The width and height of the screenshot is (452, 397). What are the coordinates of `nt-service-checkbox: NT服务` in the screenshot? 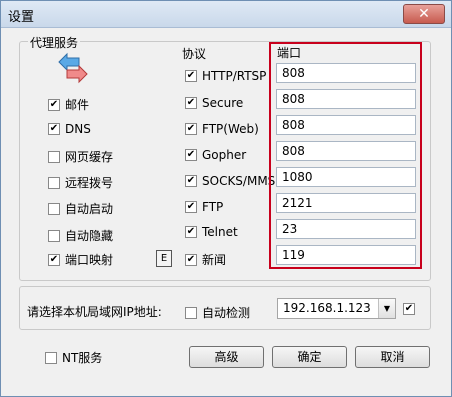 It's located at (73, 357).